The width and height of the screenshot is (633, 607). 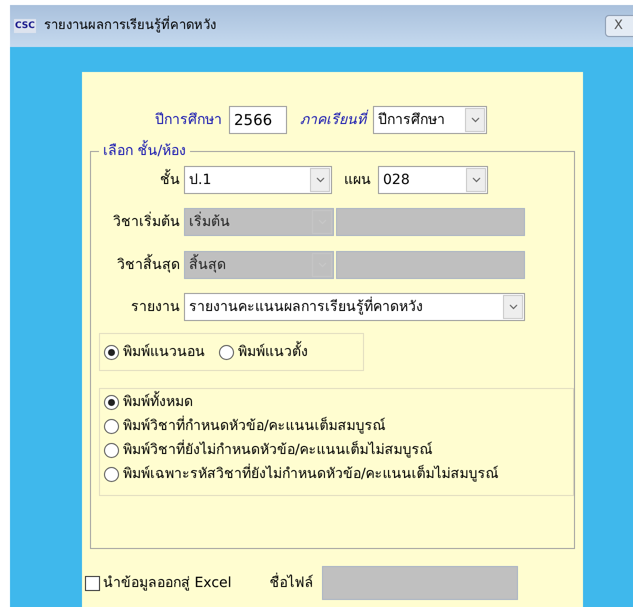 I want to click on dropdown: ปีการศึกษา, so click(x=430, y=120).